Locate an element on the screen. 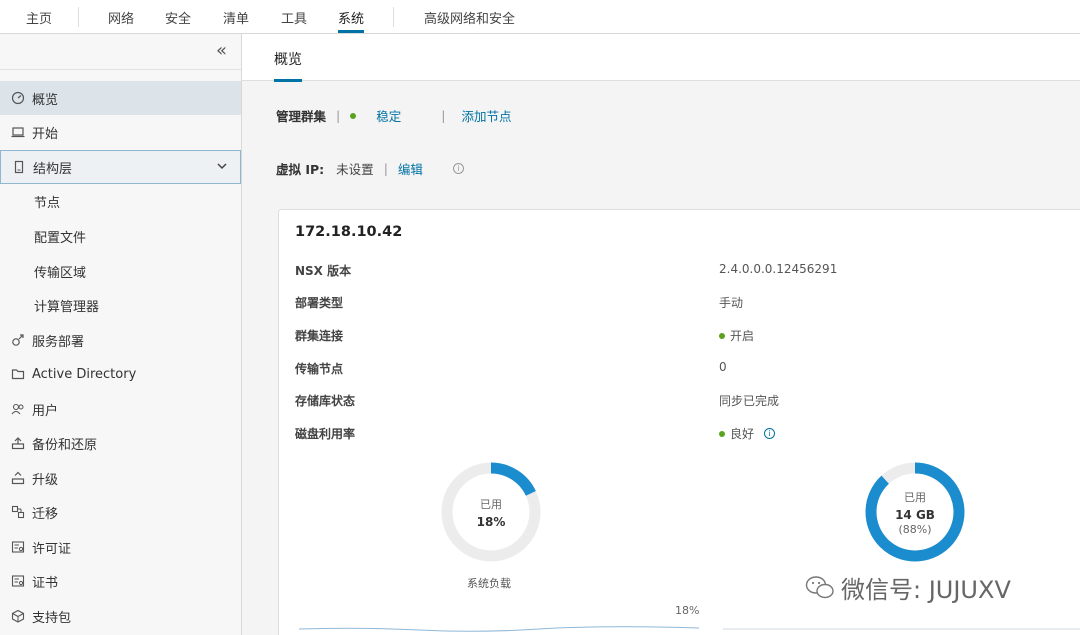 The image size is (1080, 635). add-node-link: 添加节点 is located at coordinates (486, 115).